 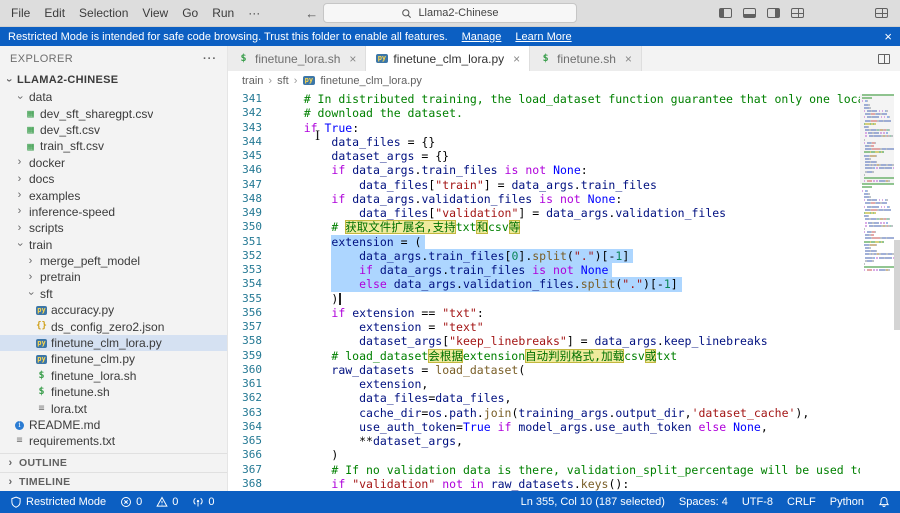 I want to click on tree-item-train-sft-csv: train_sft.csv, so click(x=113, y=146).